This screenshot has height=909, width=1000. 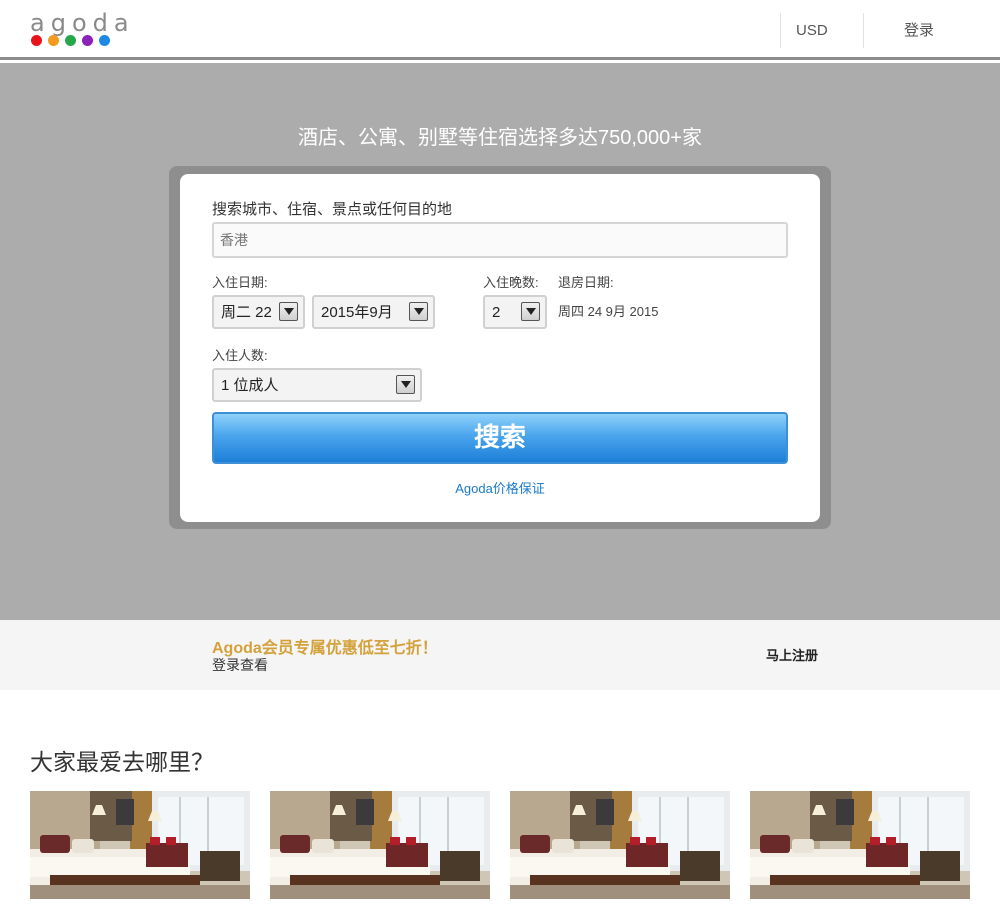 What do you see at coordinates (500, 438) in the screenshot?
I see `search-button: 搜索` at bounding box center [500, 438].